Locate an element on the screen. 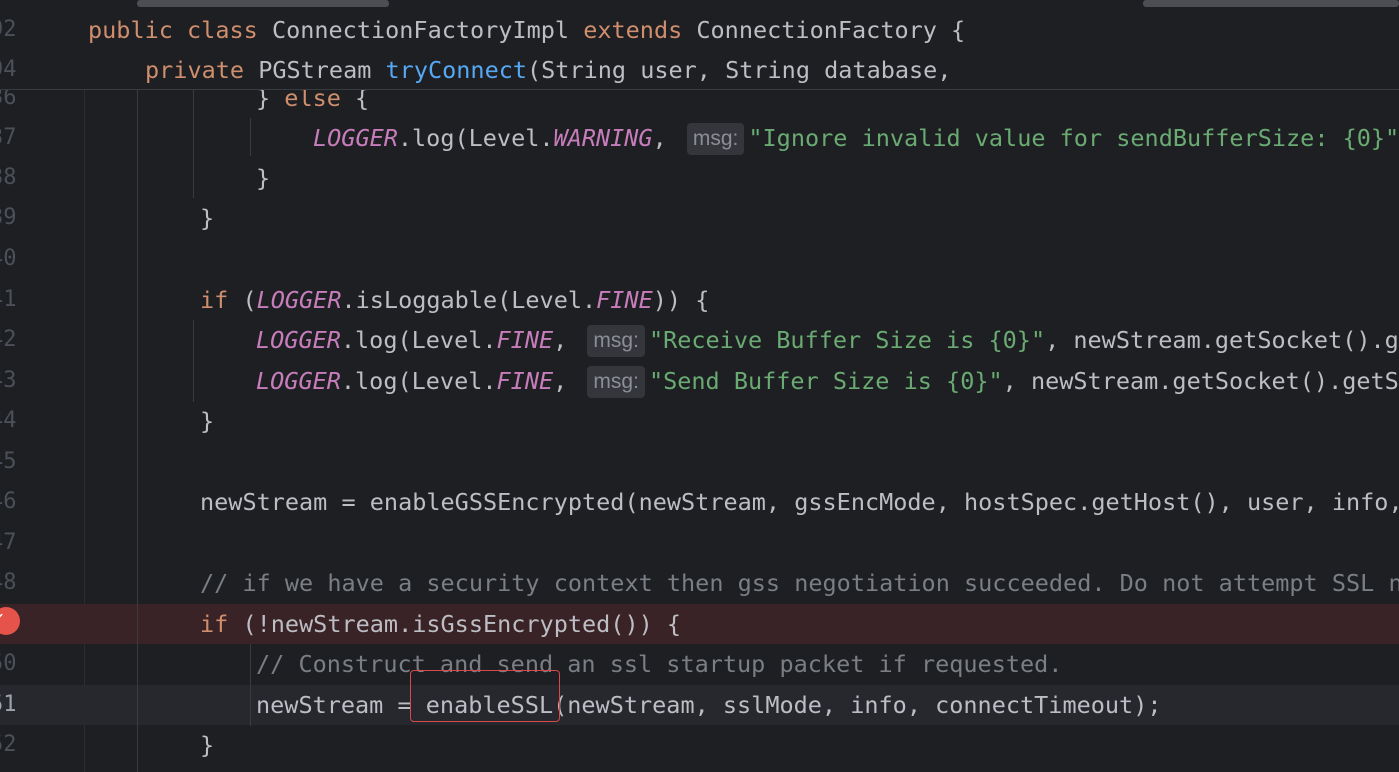  line-number: 92 is located at coordinates (10, 30).